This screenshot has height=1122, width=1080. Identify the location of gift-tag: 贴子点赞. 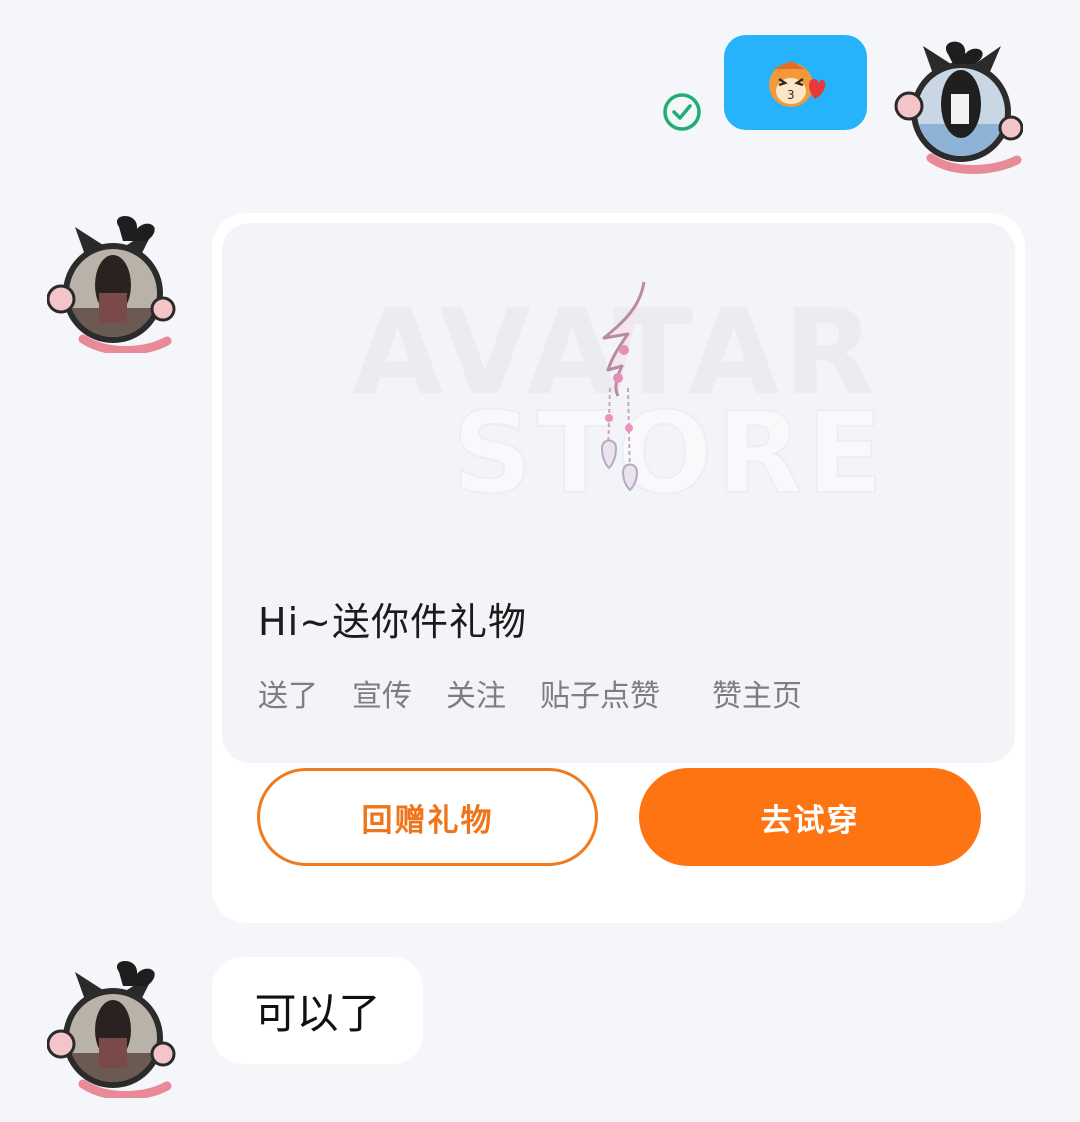
(600, 696).